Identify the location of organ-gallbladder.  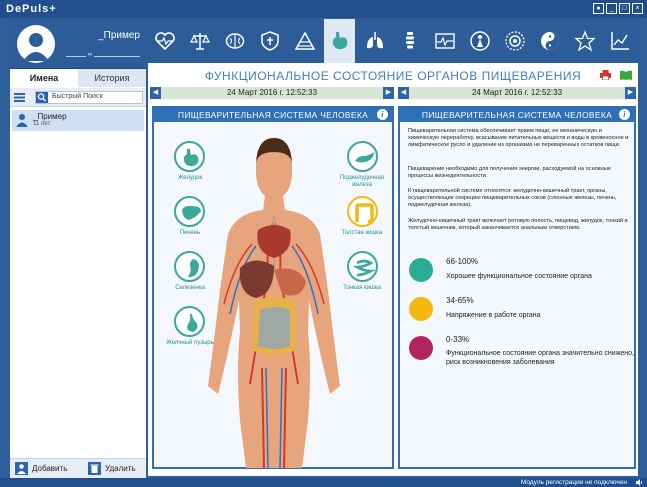
(189, 321).